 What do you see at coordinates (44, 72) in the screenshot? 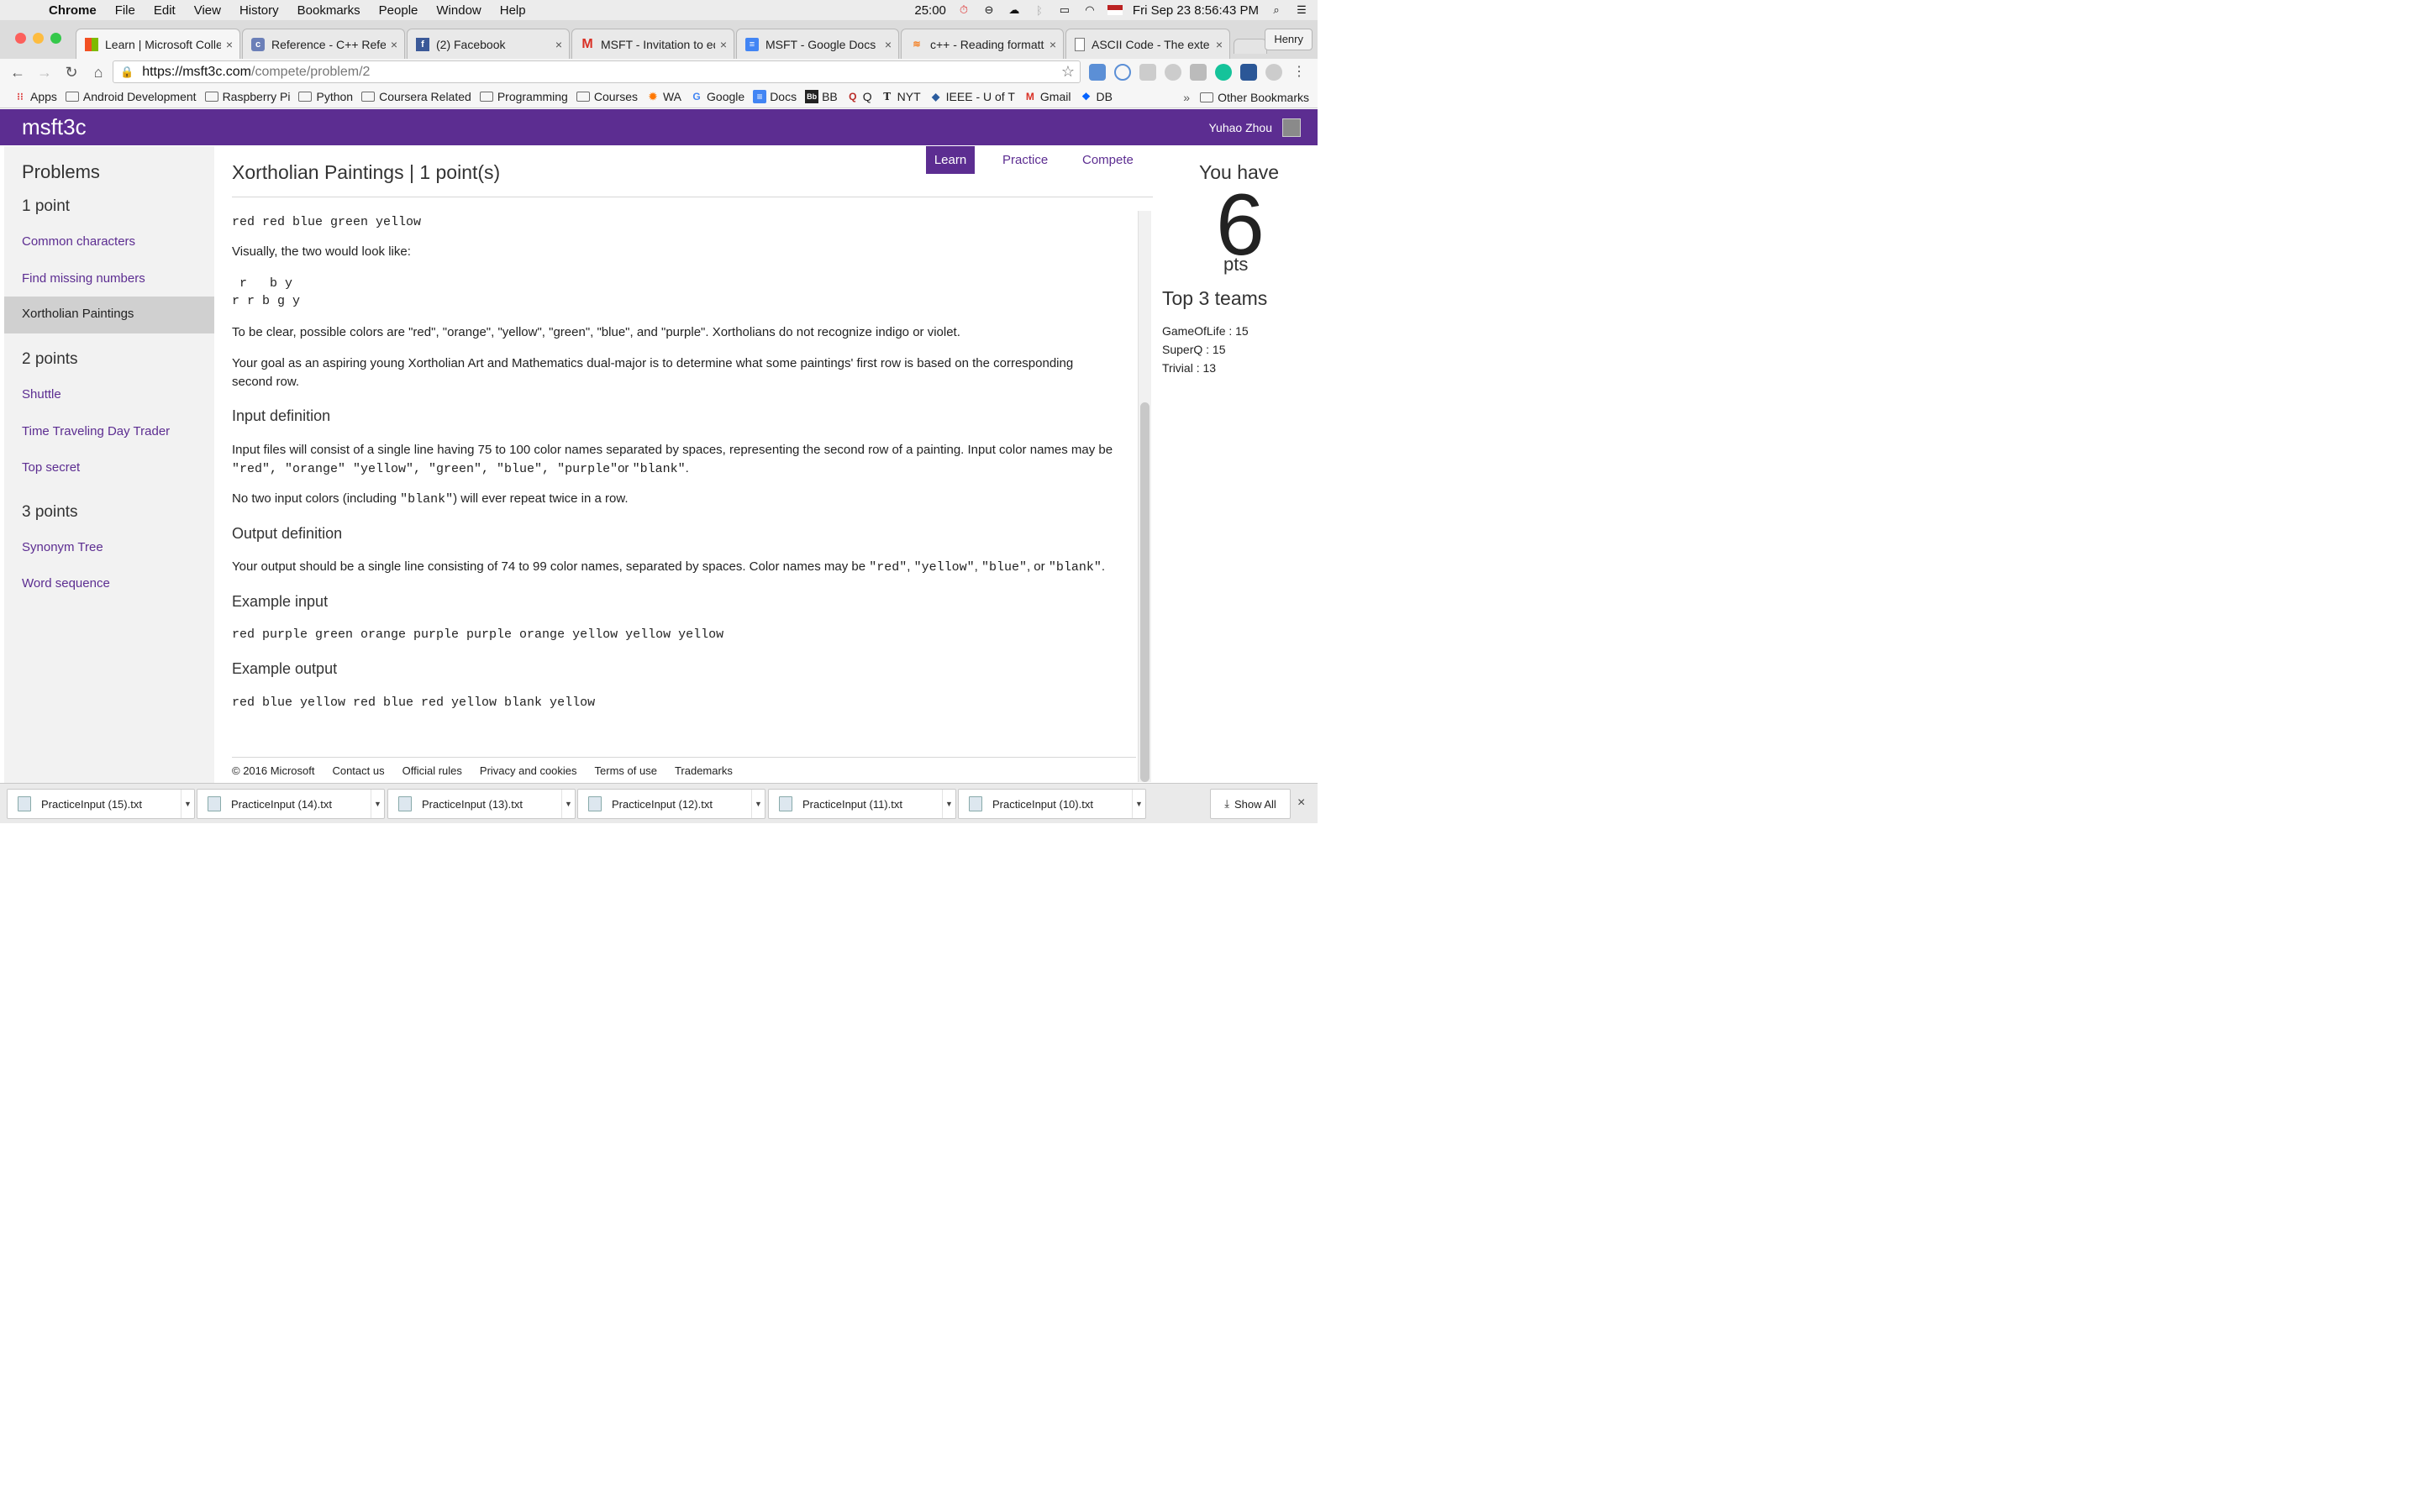
I see `forward-icon: →` at bounding box center [44, 72].